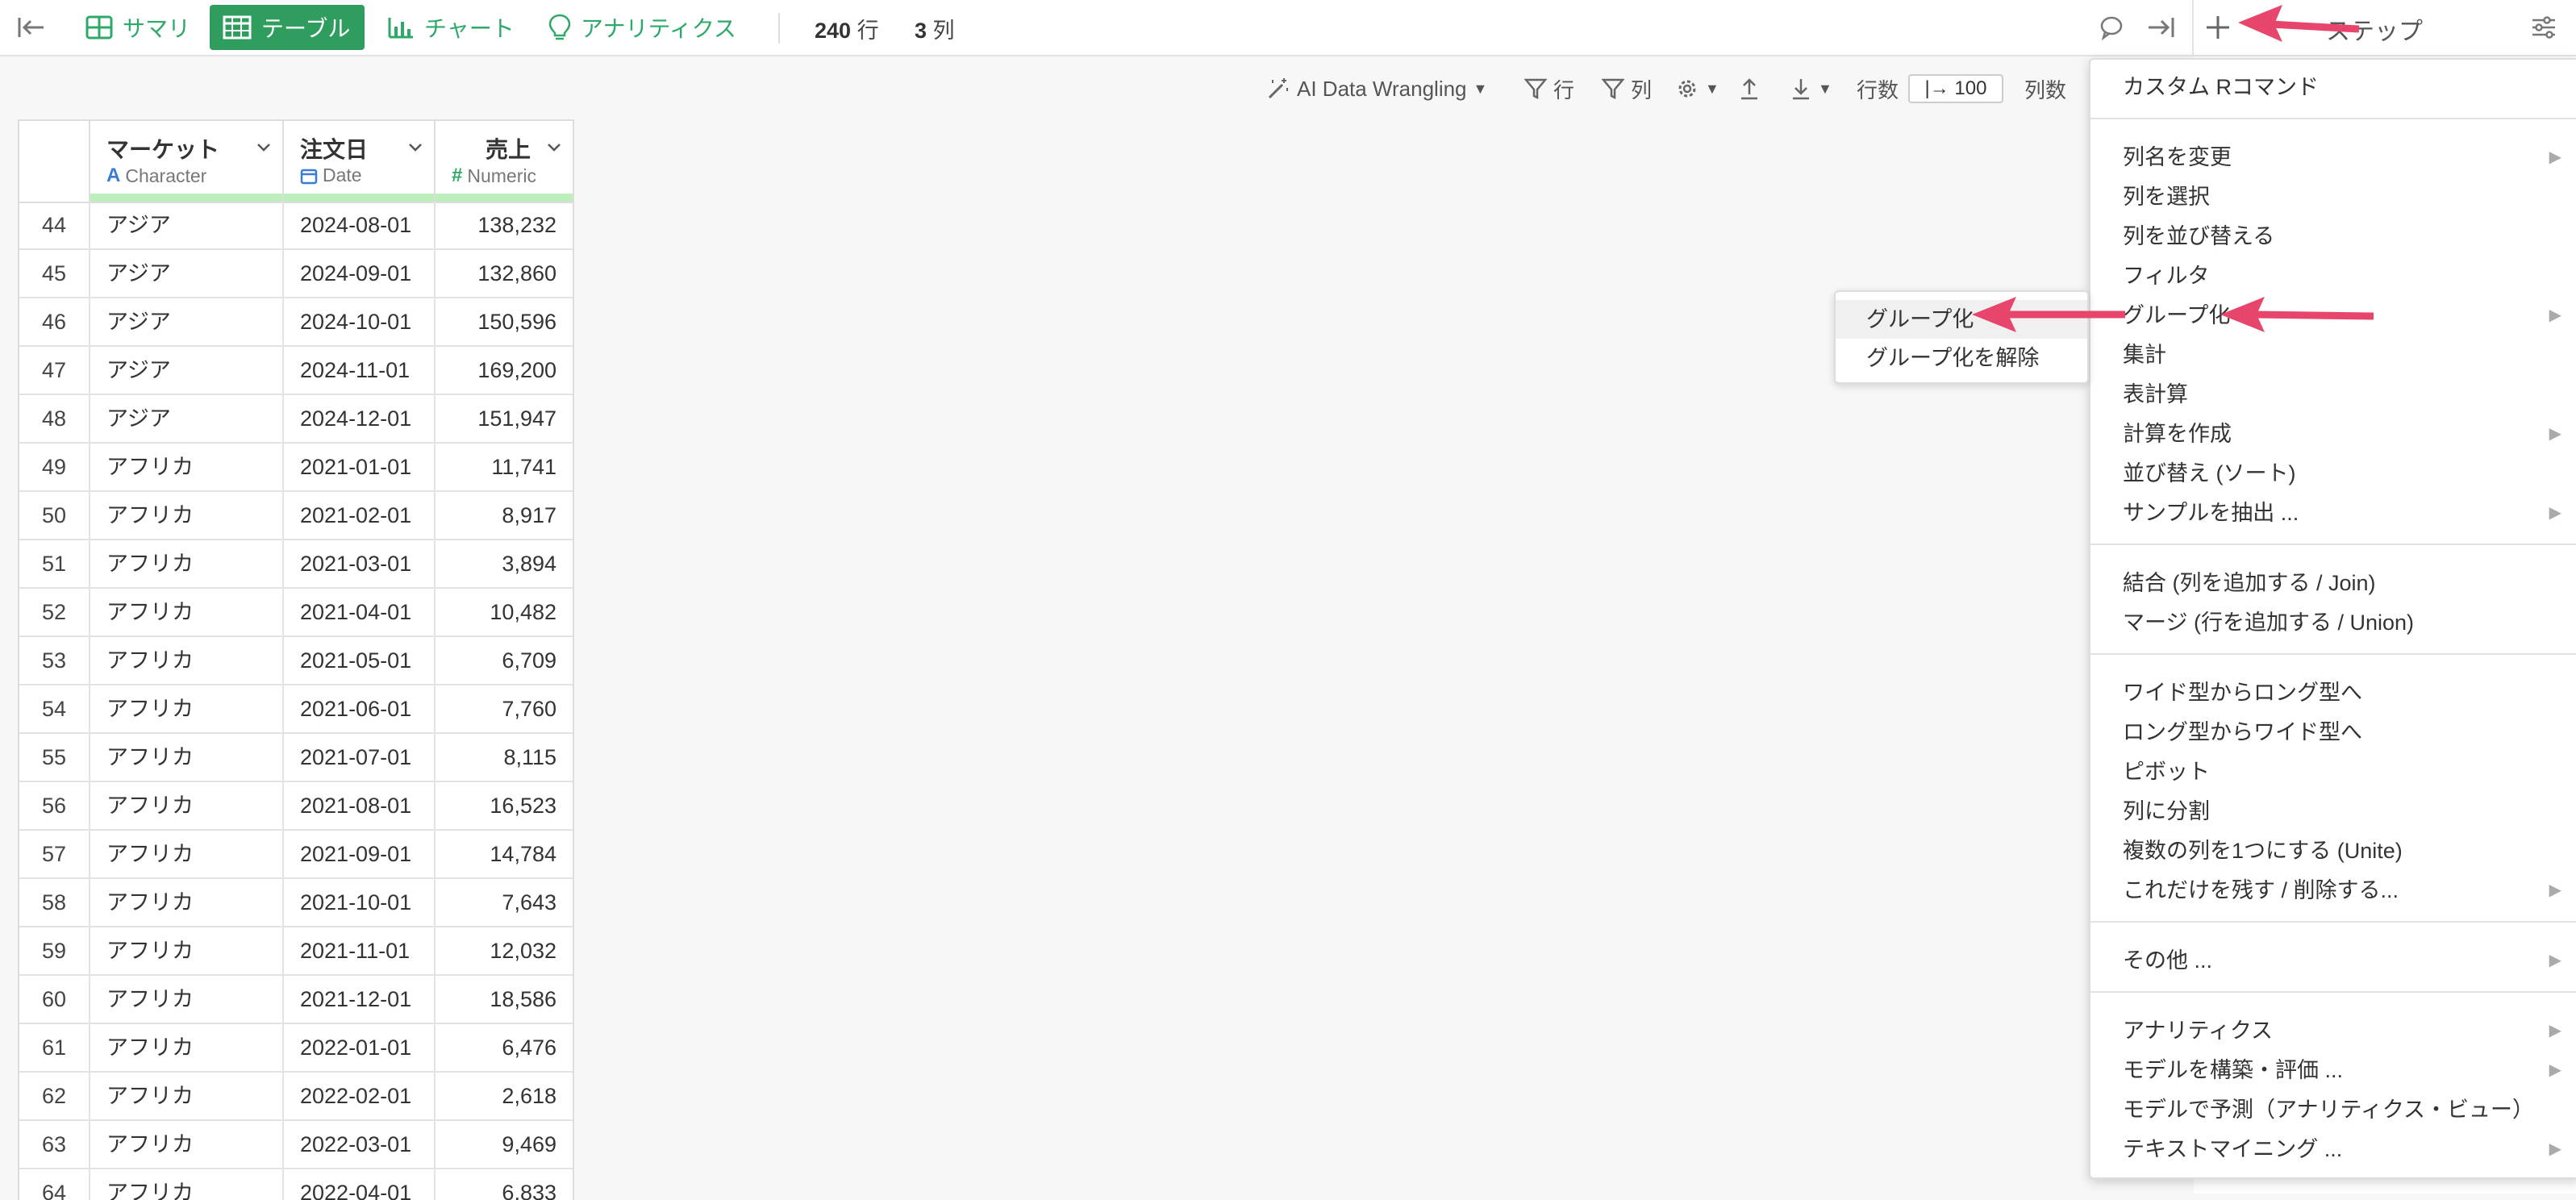 The image size is (2576, 1200). I want to click on table-row: 46 アジア 2024-10-01 150,596, so click(296, 322).